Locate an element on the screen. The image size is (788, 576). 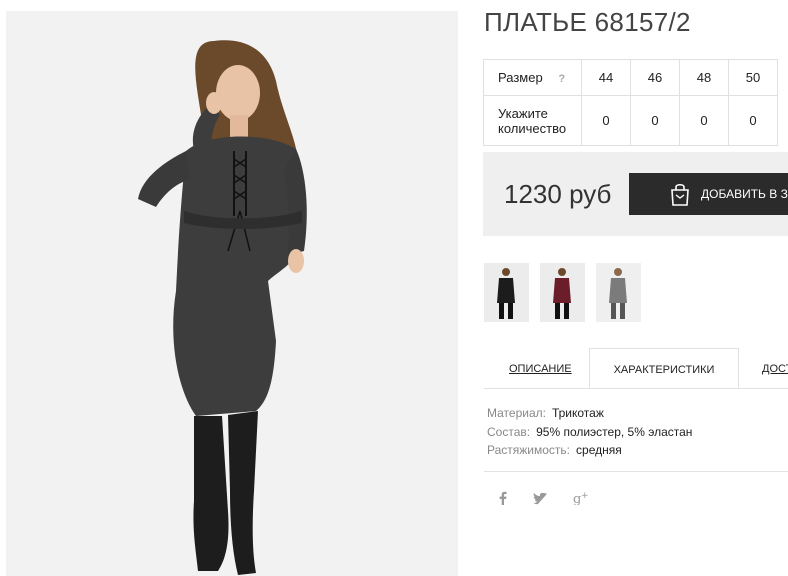
characteristic-value: Трикотаж is located at coordinates (577, 413).